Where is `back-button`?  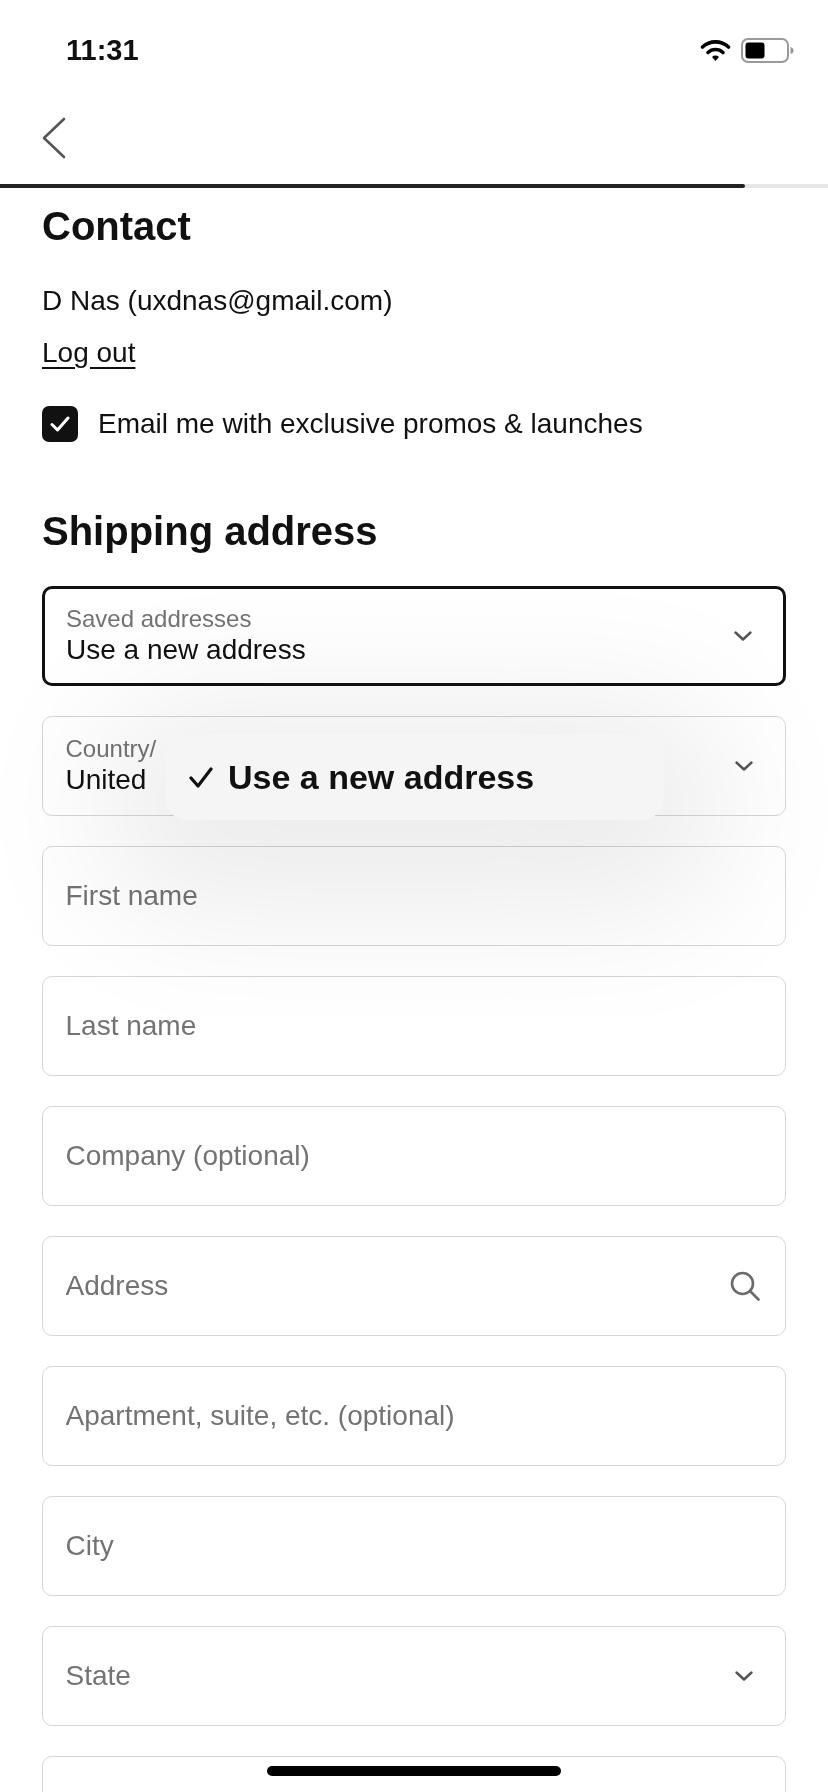
back-button is located at coordinates (54, 138).